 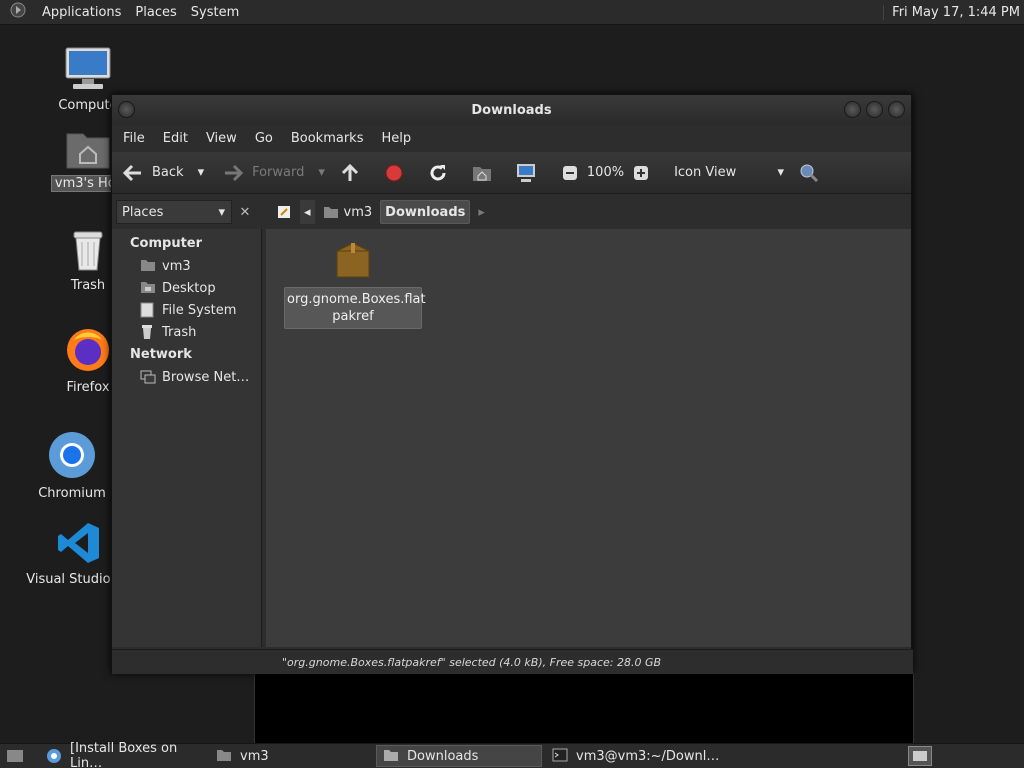 What do you see at coordinates (355, 284) in the screenshot?
I see `file-item: org.gnome.Boxes.flat pakref` at bounding box center [355, 284].